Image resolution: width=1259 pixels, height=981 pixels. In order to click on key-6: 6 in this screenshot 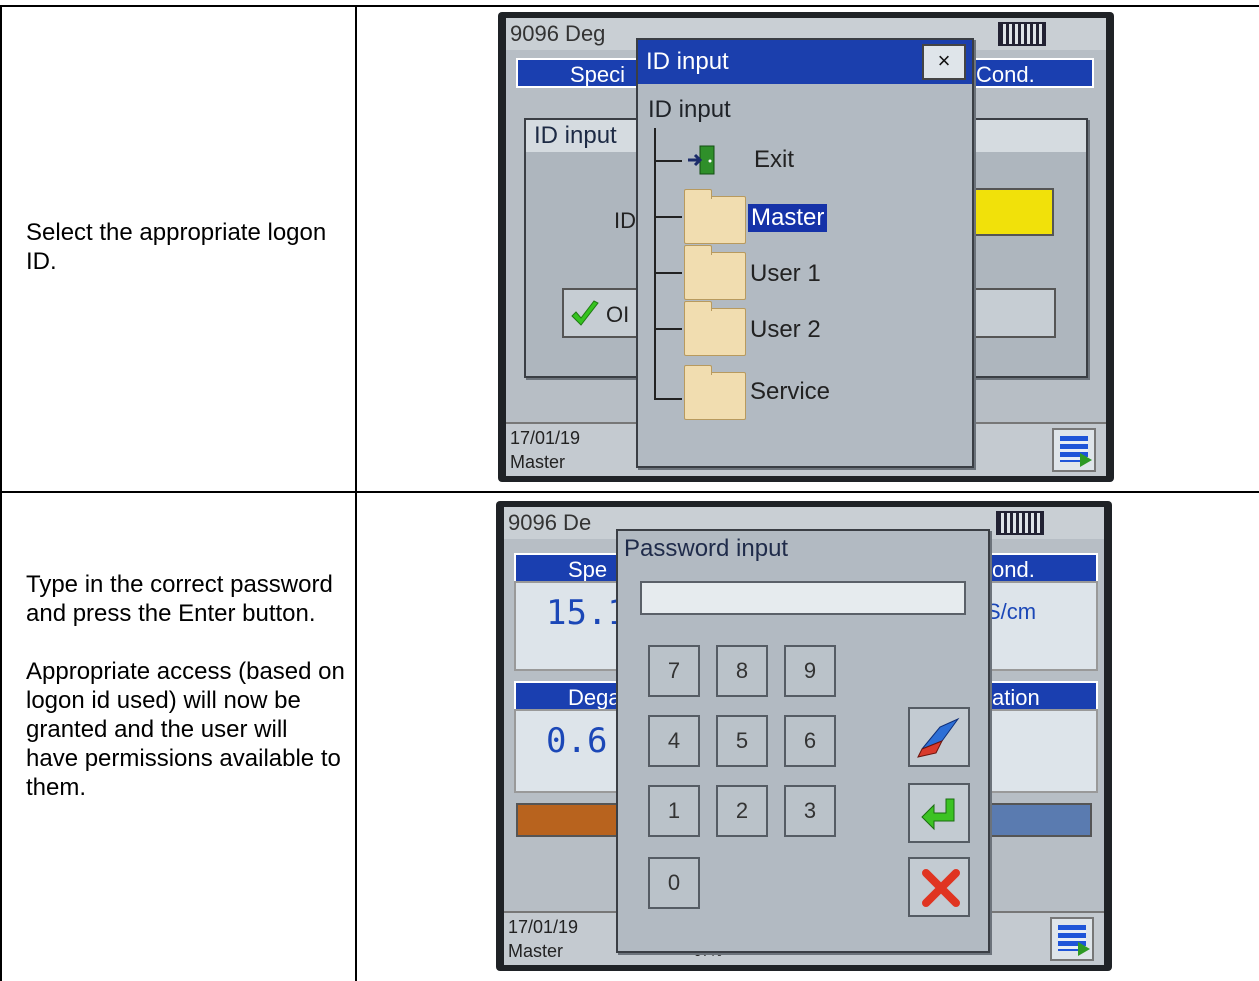, I will do `click(810, 741)`.